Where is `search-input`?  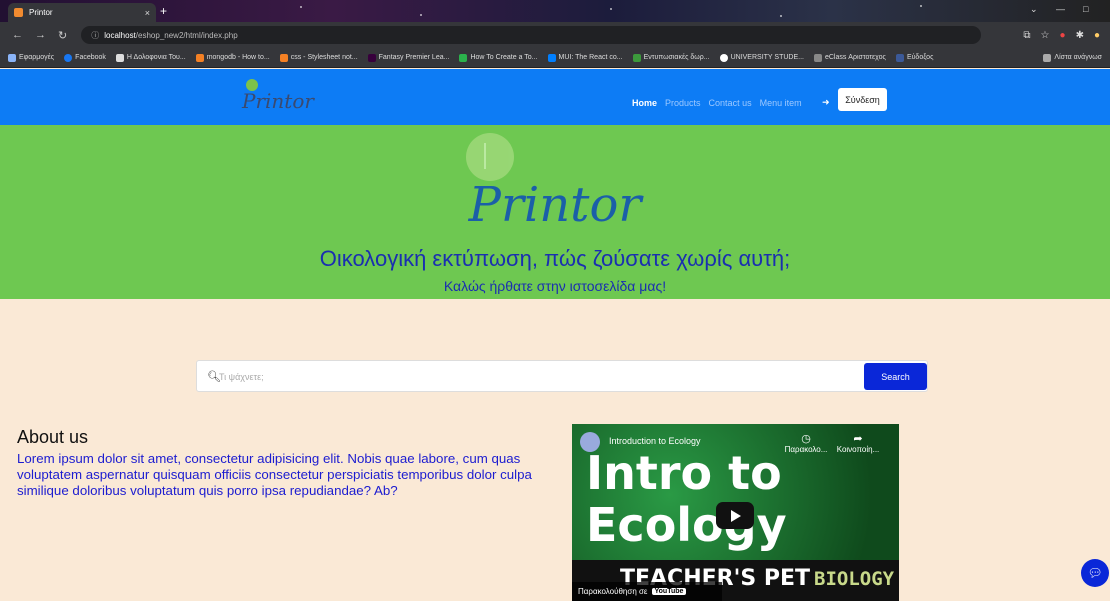
search-input is located at coordinates (519, 377).